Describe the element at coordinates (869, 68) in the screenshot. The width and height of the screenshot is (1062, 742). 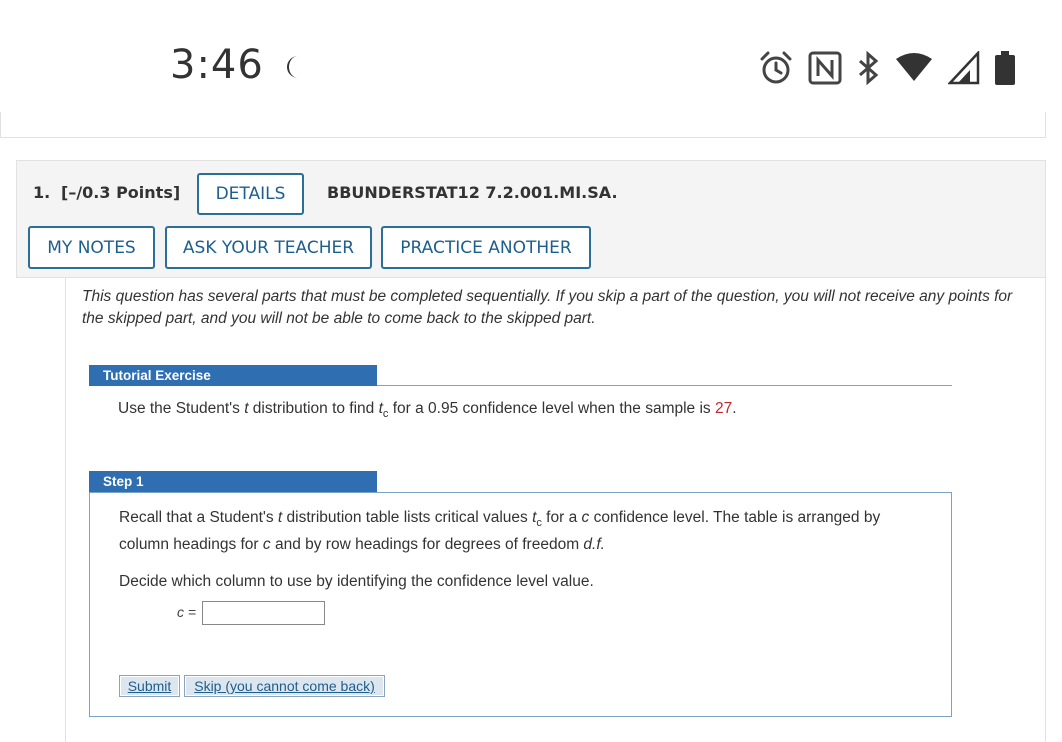
I see `bluetooth-icon` at that location.